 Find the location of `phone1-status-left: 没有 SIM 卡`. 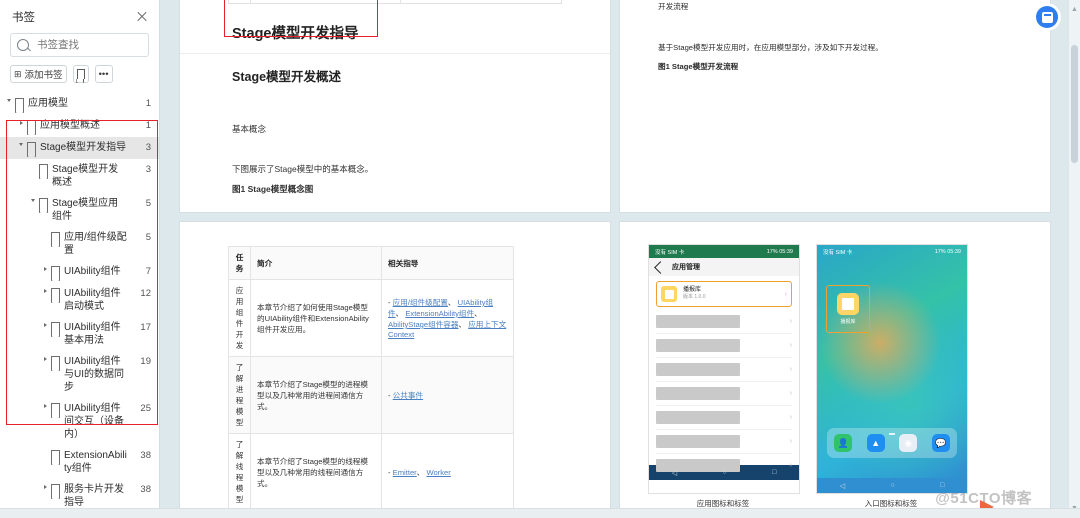

phone1-status-left: 没有 SIM 卡 is located at coordinates (670, 252).